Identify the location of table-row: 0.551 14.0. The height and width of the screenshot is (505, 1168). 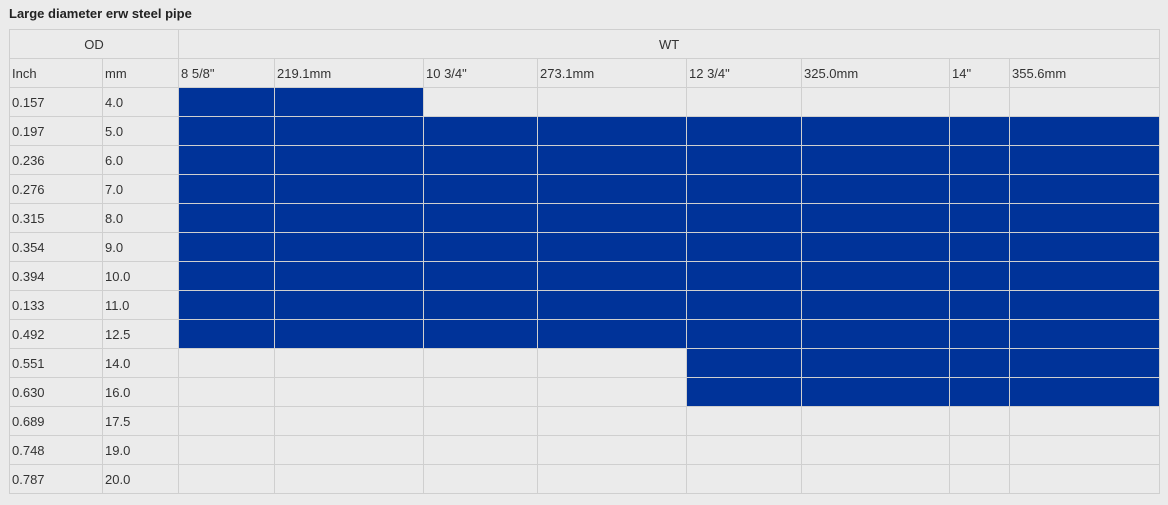
(585, 363).